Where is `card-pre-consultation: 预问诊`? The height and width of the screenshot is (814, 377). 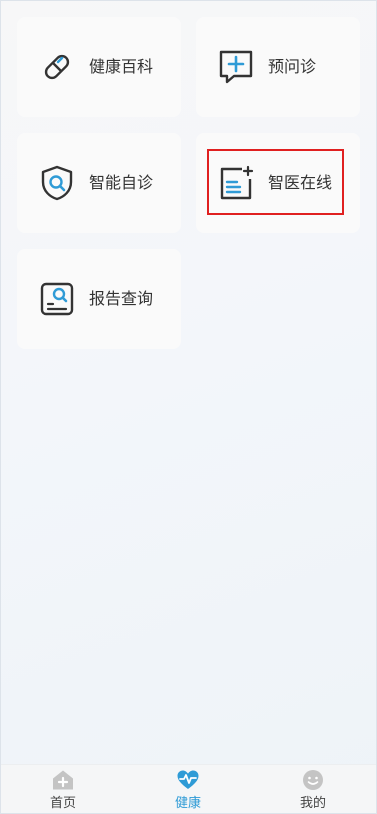
card-pre-consultation: 预问诊 is located at coordinates (278, 67).